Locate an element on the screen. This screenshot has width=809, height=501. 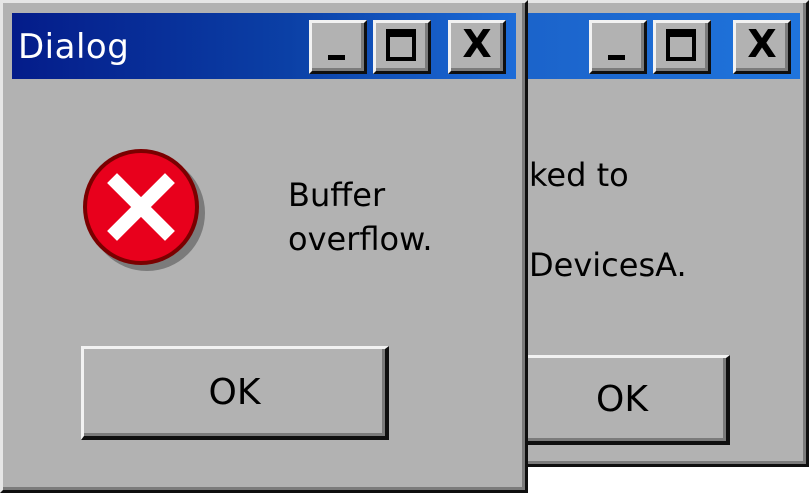
background-close-button: X is located at coordinates (762, 47).